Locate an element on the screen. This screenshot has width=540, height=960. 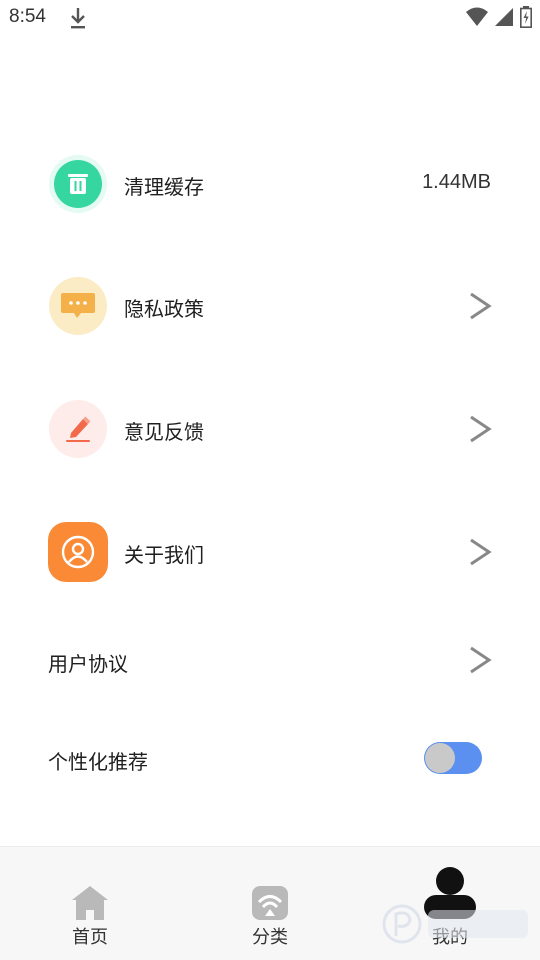
signal-icon is located at coordinates (504, 17).